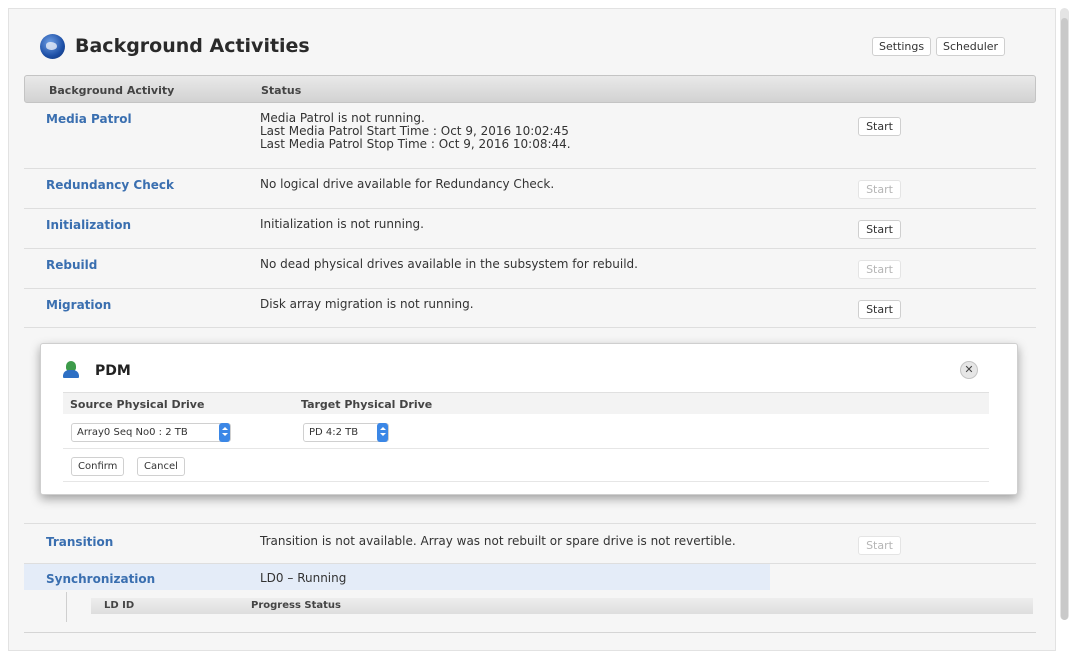 This screenshot has width=1073, height=651. I want to click on cancel-button: Cancel, so click(161, 466).